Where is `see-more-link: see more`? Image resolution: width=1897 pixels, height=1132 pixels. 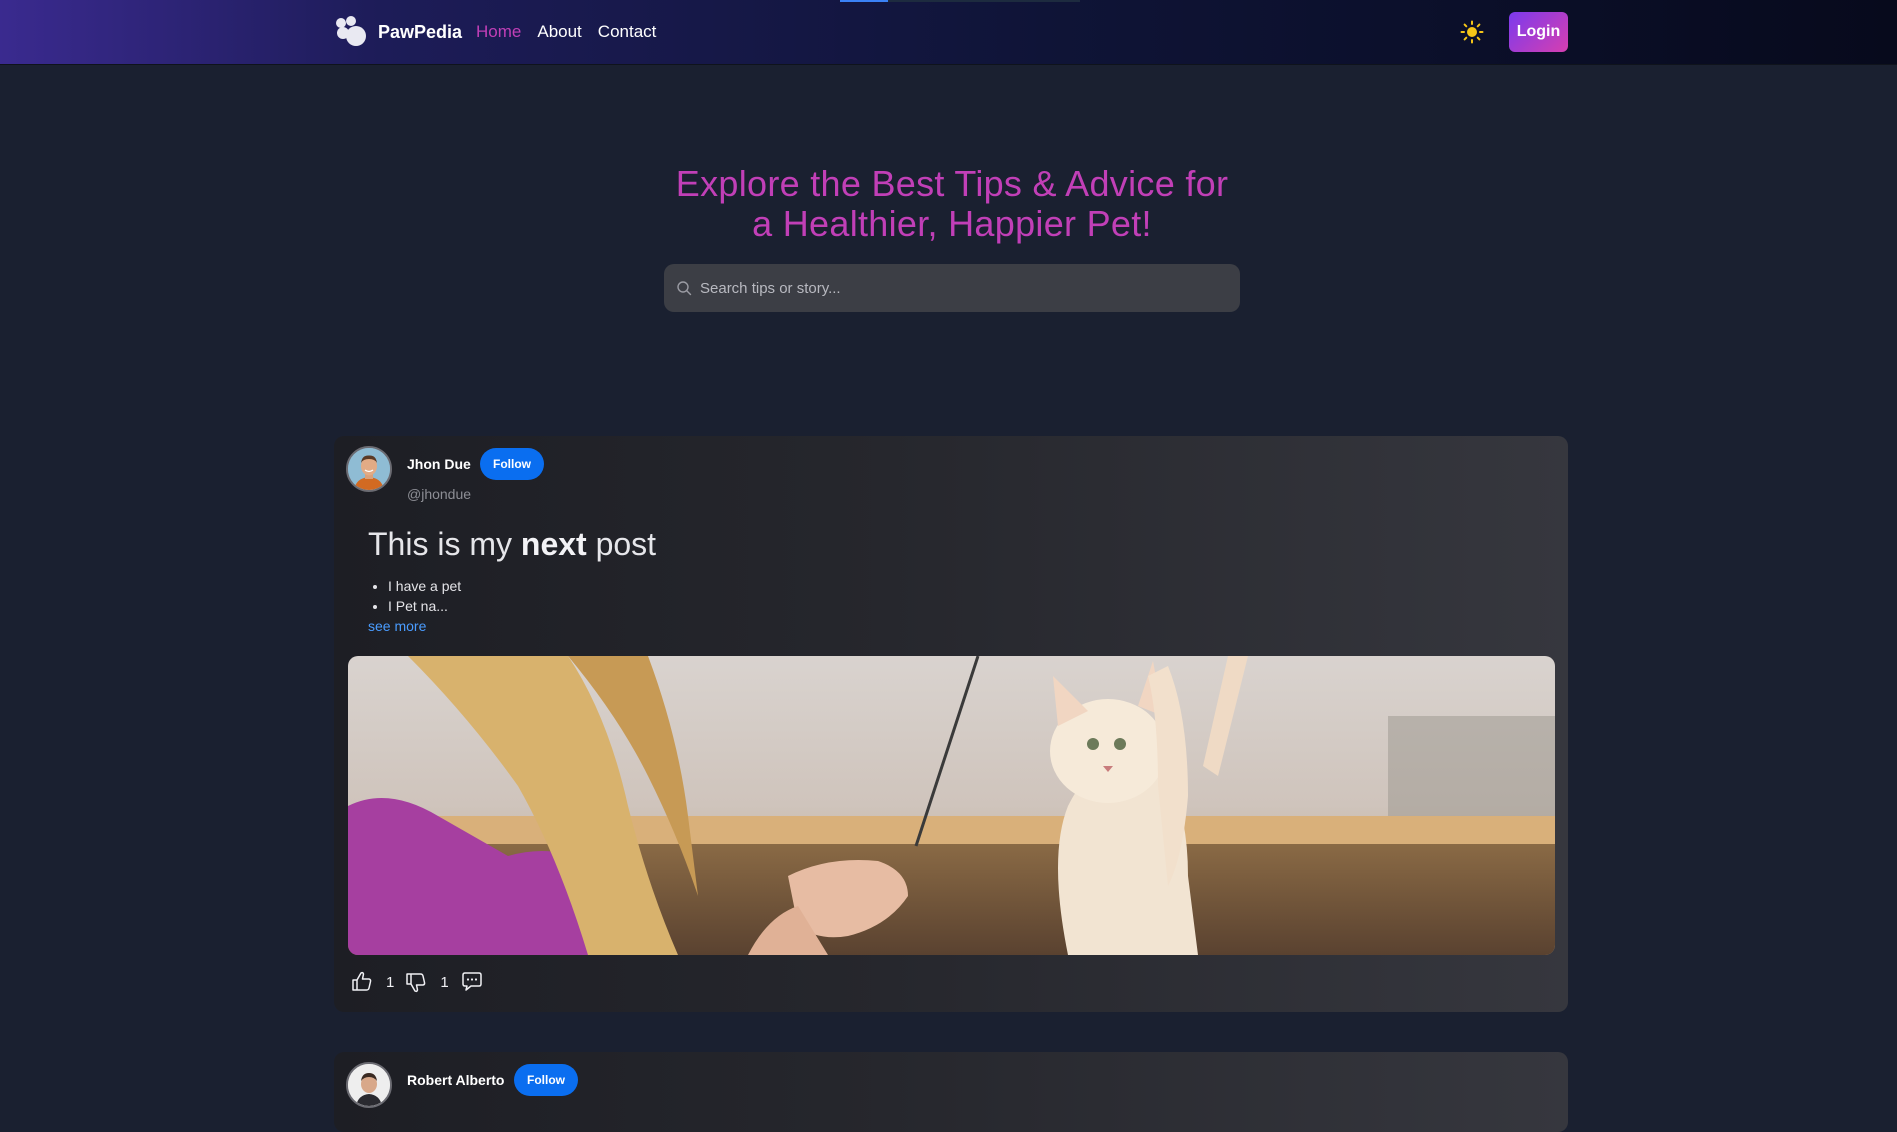
see-more-link: see more is located at coordinates (397, 626).